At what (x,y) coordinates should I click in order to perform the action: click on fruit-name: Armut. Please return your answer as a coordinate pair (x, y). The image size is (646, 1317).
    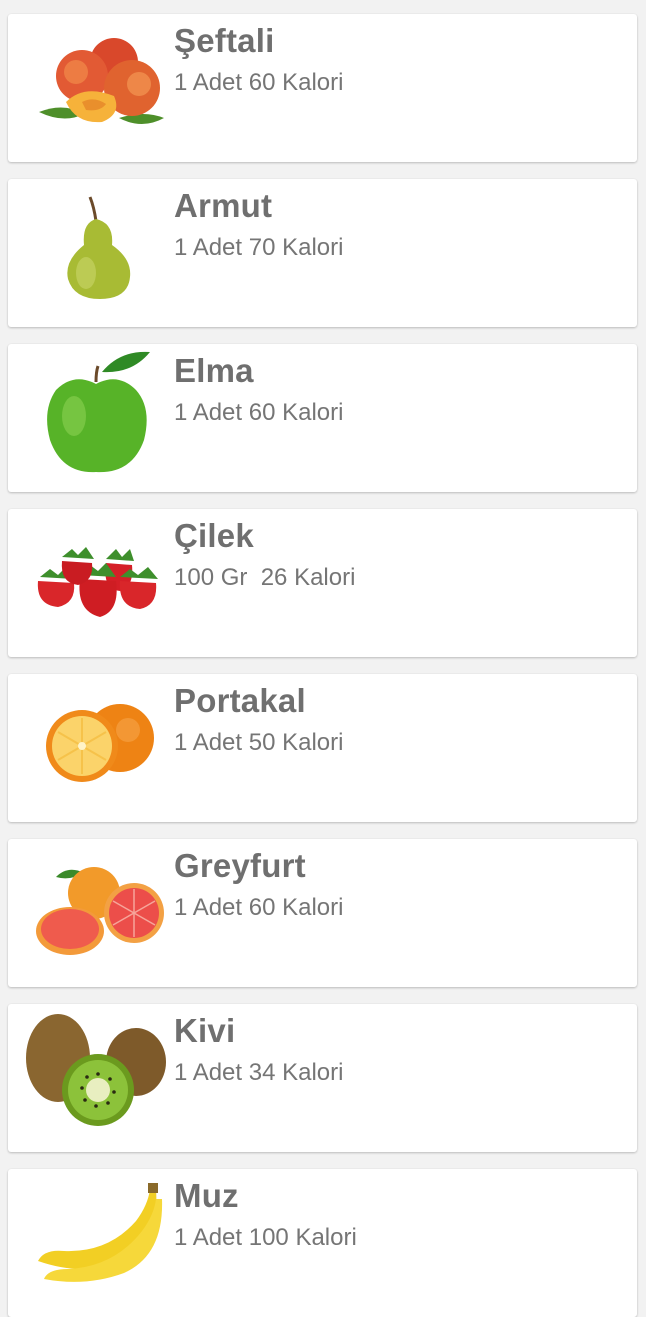
    Looking at the image, I should click on (223, 205).